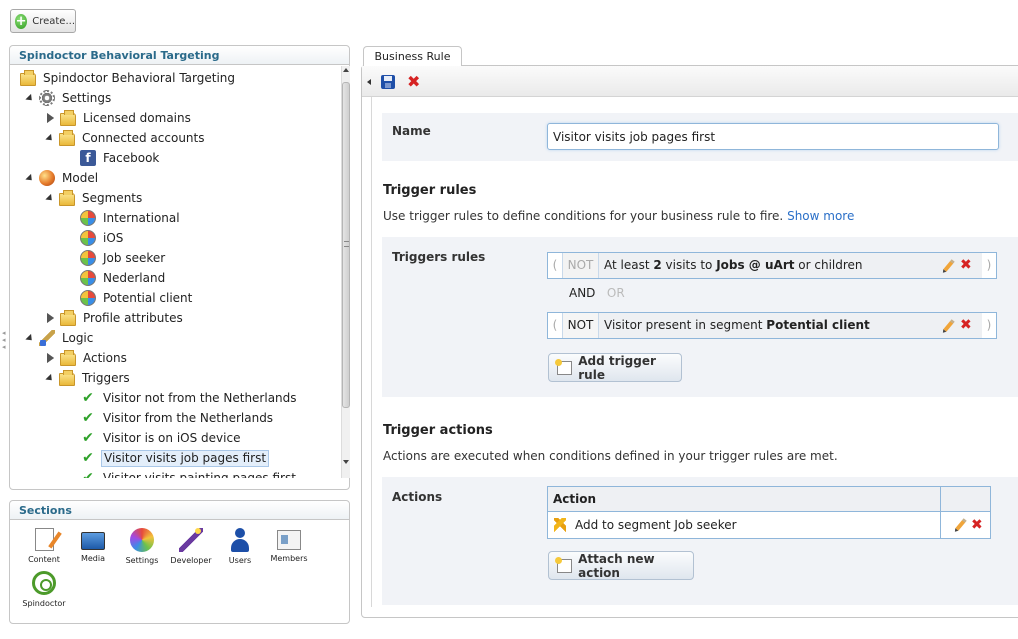 The image size is (1018, 639). Describe the element at coordinates (123, 278) in the screenshot. I see `tree-item-nederland: Nederland` at that location.